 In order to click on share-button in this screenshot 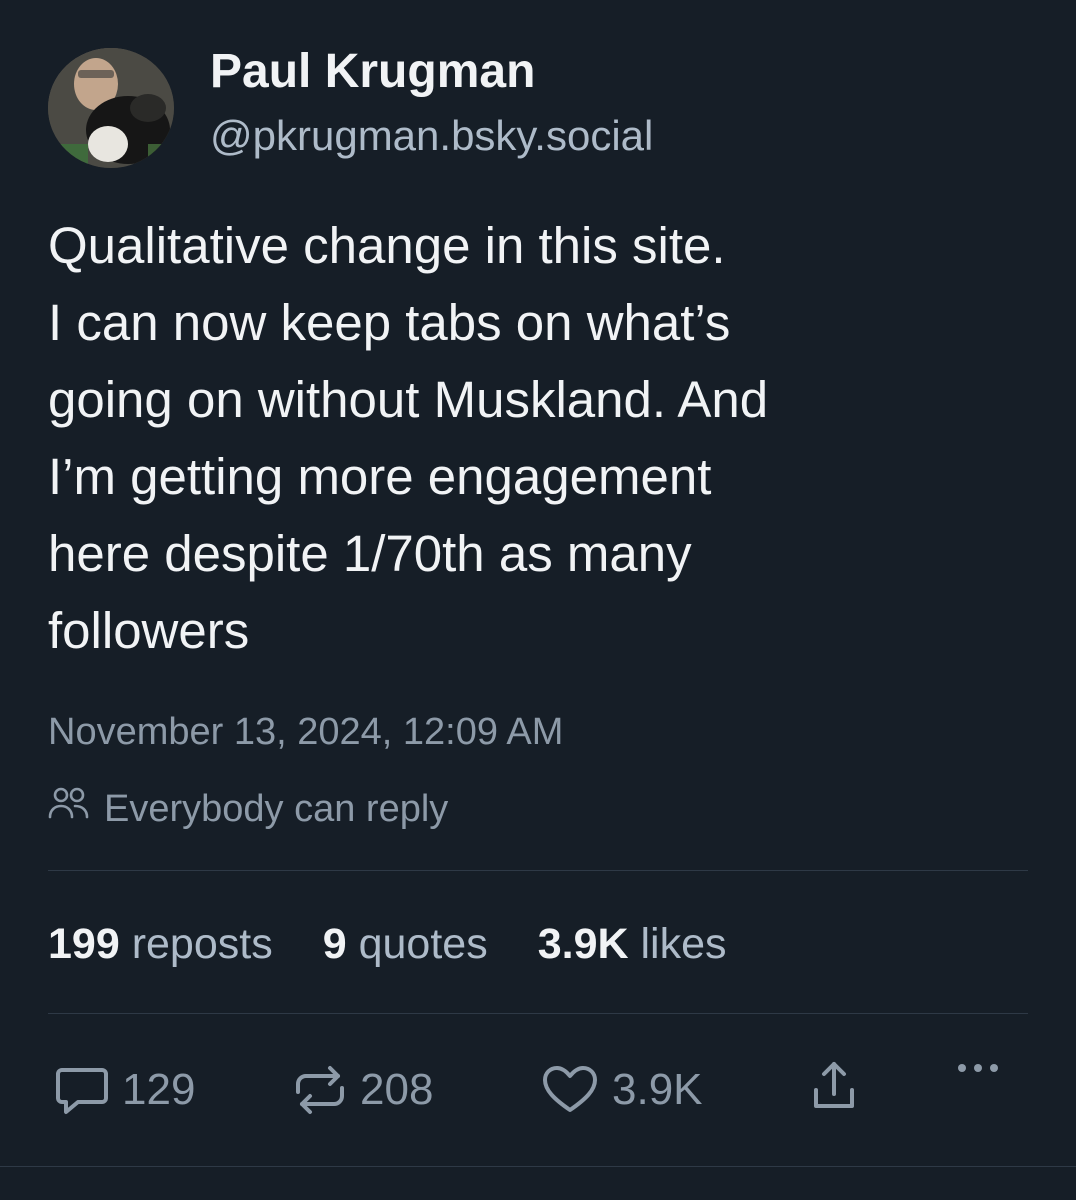, I will do `click(834, 1086)`.